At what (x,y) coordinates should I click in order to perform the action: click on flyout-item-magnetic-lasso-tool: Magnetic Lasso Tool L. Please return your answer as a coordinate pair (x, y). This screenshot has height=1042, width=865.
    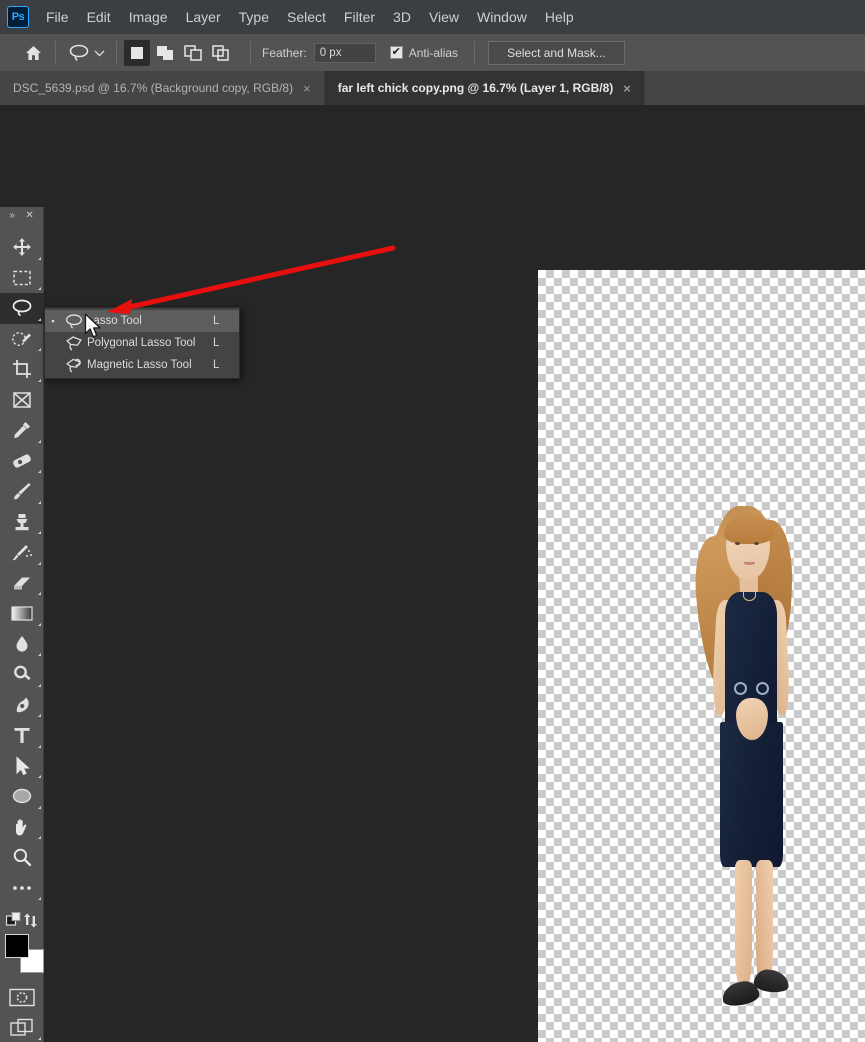
    Looking at the image, I should click on (142, 365).